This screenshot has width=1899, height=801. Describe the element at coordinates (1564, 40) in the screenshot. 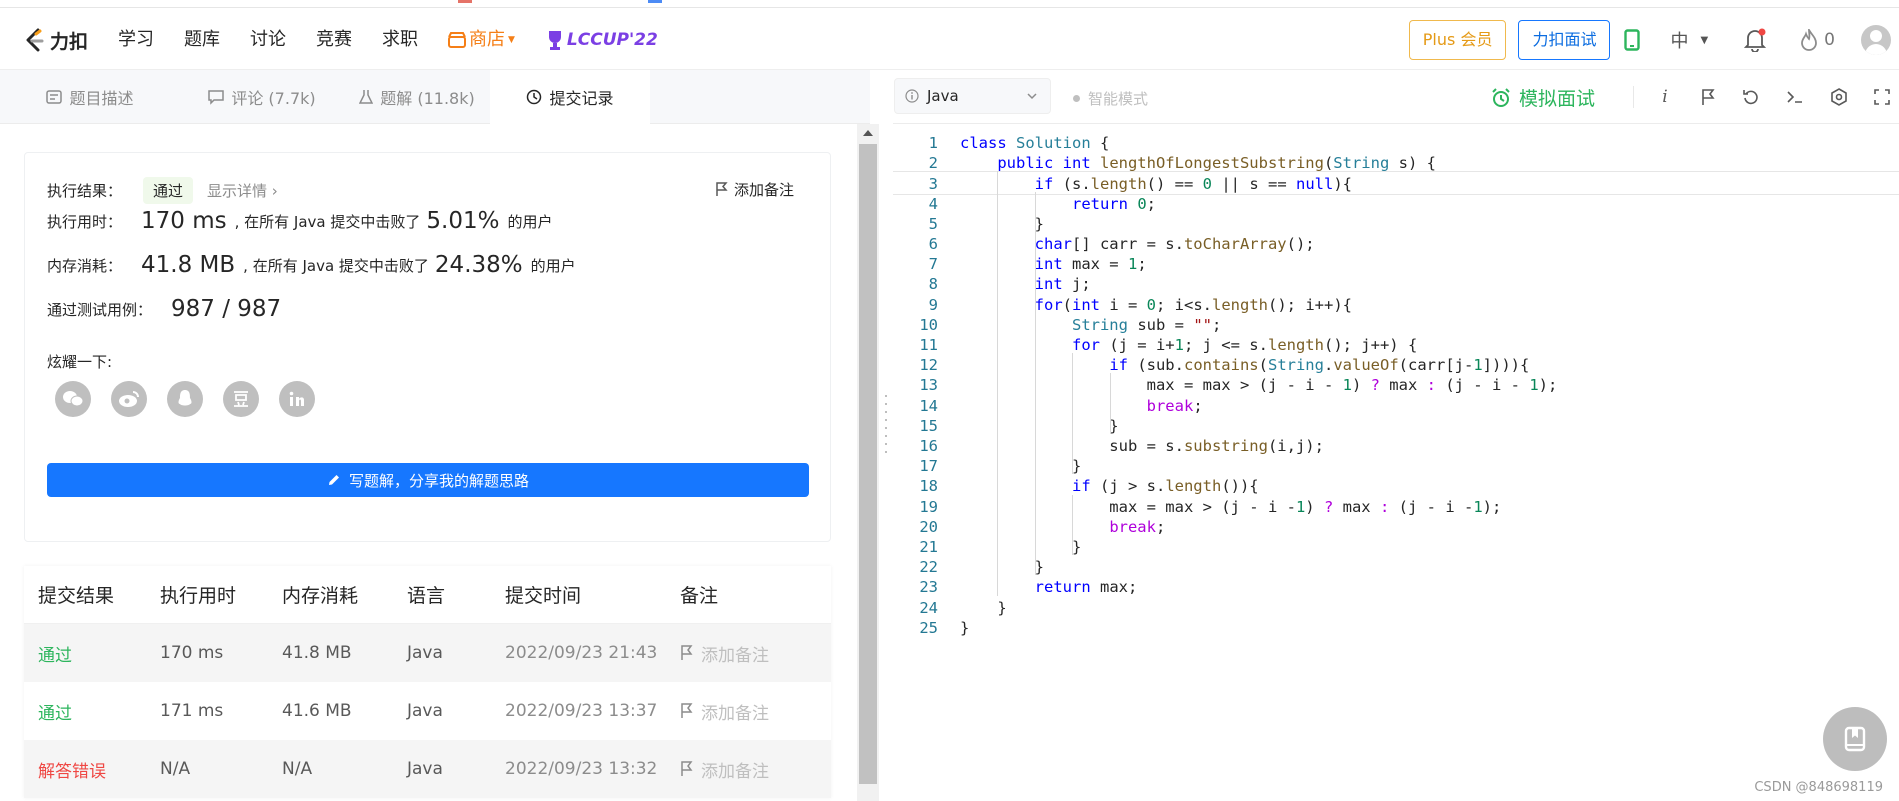

I see `interview-button: 力扣面试` at that location.